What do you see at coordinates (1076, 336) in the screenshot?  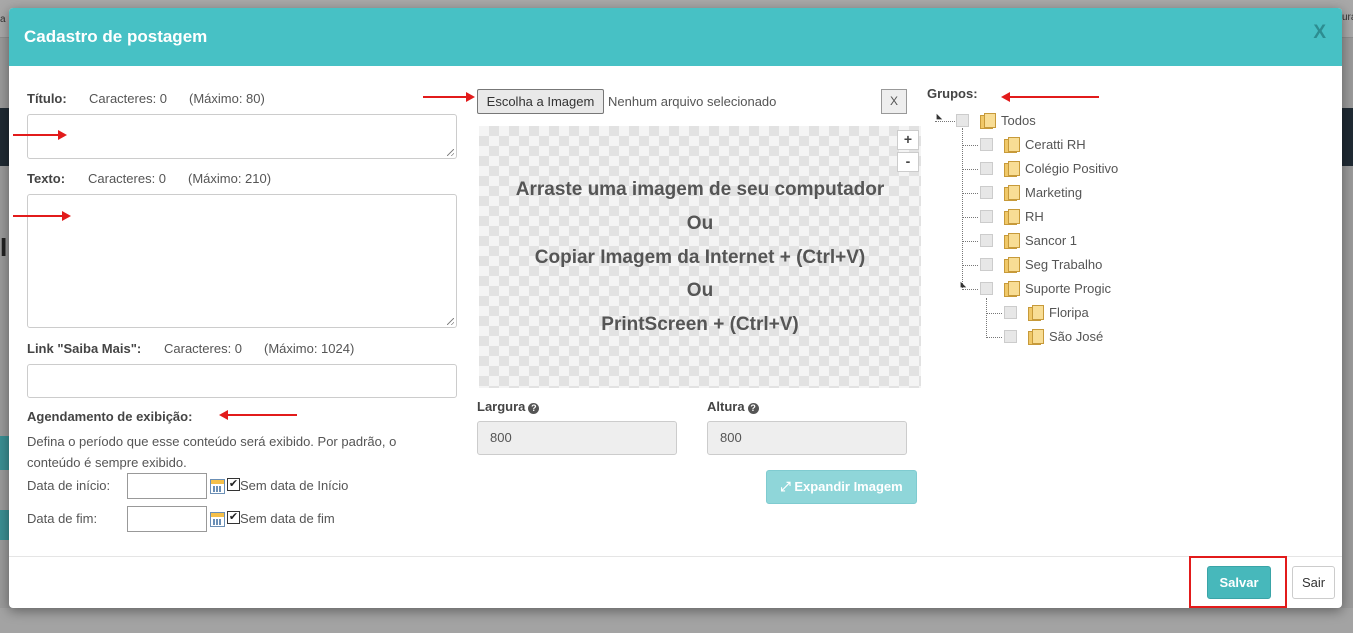 I see `tree-item-label: São José` at bounding box center [1076, 336].